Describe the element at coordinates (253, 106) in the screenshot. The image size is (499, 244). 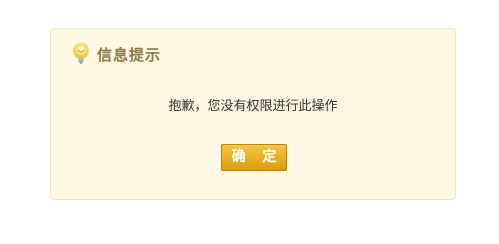
I see `permission-denied-message: 抱歉，您没有权限进行此操作` at that location.